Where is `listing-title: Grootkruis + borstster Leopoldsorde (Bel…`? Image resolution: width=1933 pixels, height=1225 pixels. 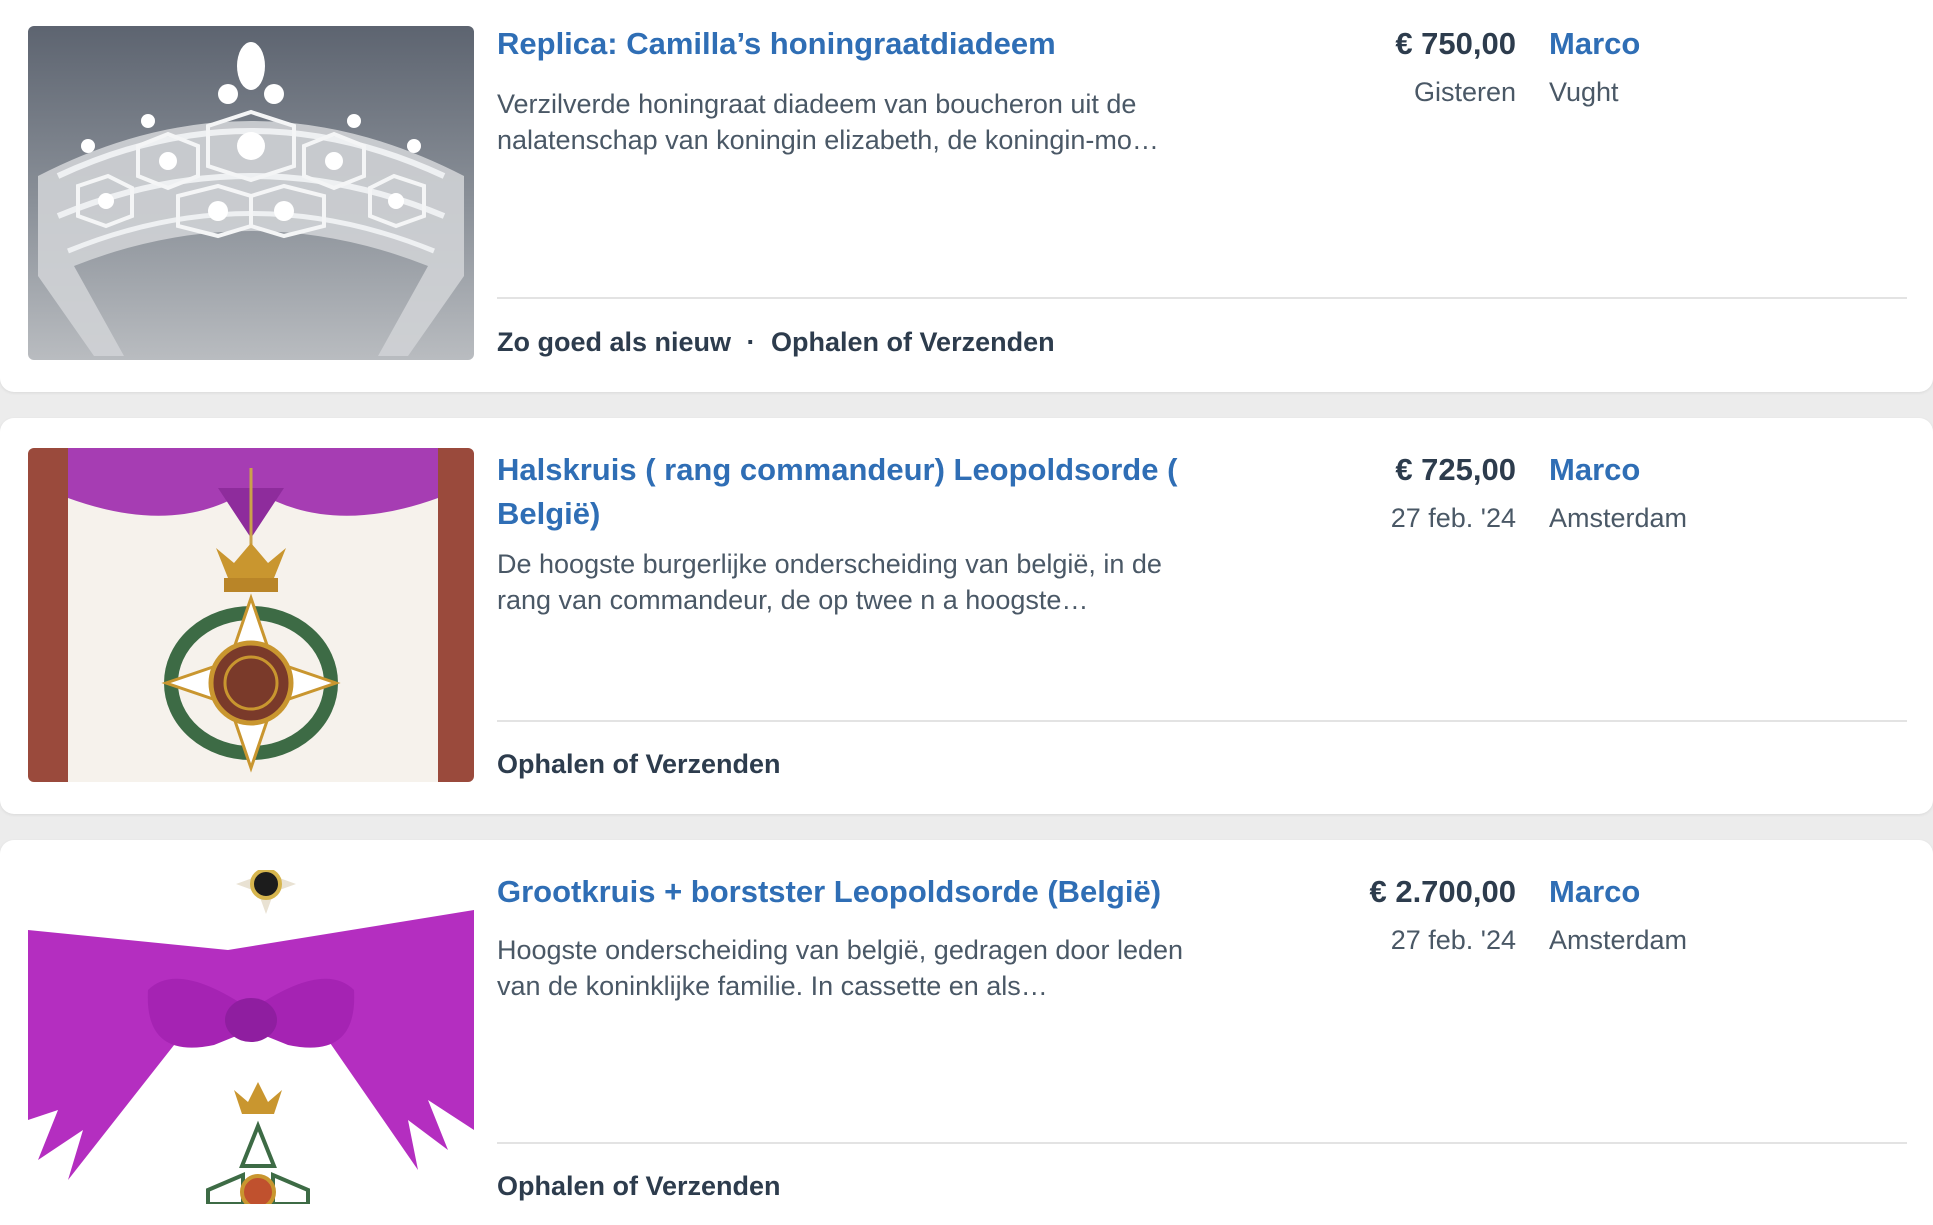
listing-title: Grootkruis + borstster Leopoldsorde (Bel… is located at coordinates (847, 892).